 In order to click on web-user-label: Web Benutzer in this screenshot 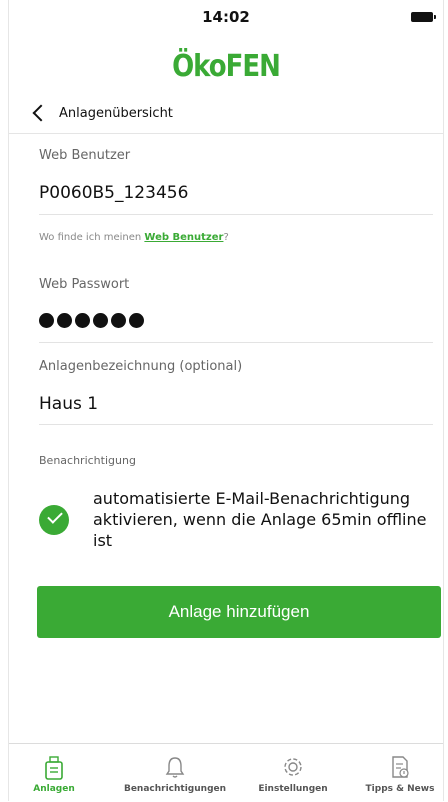, I will do `click(85, 155)`.